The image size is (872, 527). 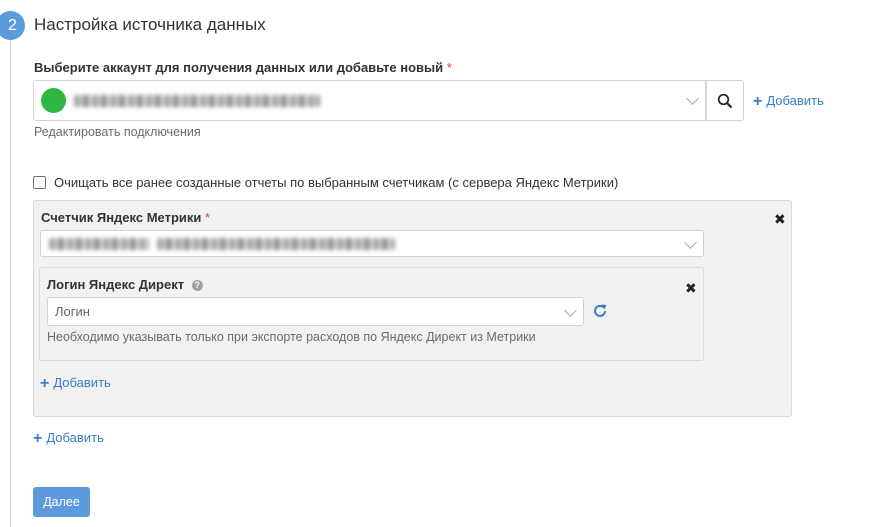 I want to click on remove-counter-icon: ✖, so click(x=780, y=219).